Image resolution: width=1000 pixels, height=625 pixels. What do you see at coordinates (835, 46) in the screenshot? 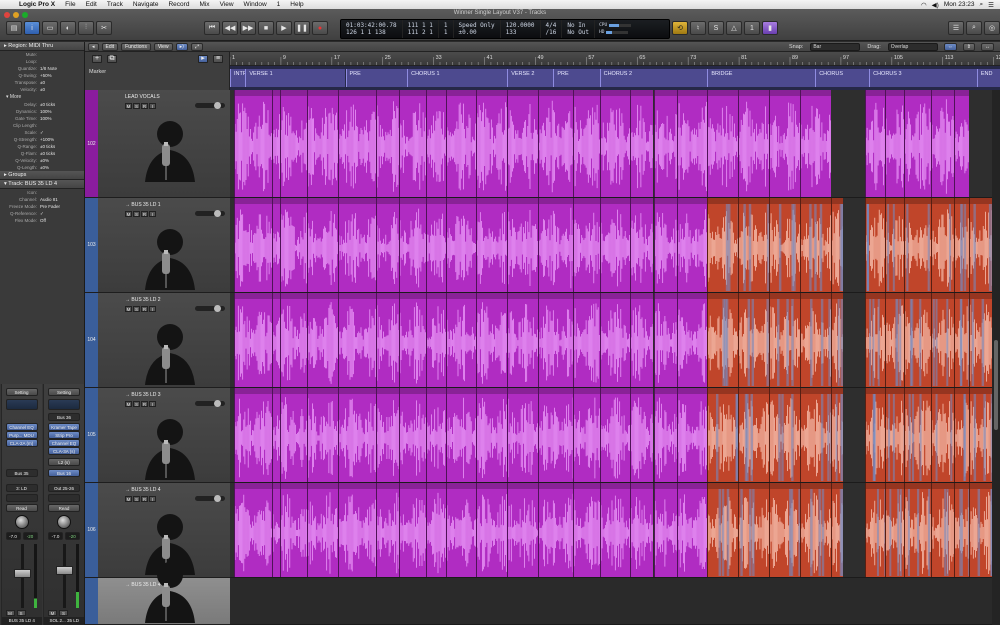
I see `snap-select: Bar` at bounding box center [835, 46].